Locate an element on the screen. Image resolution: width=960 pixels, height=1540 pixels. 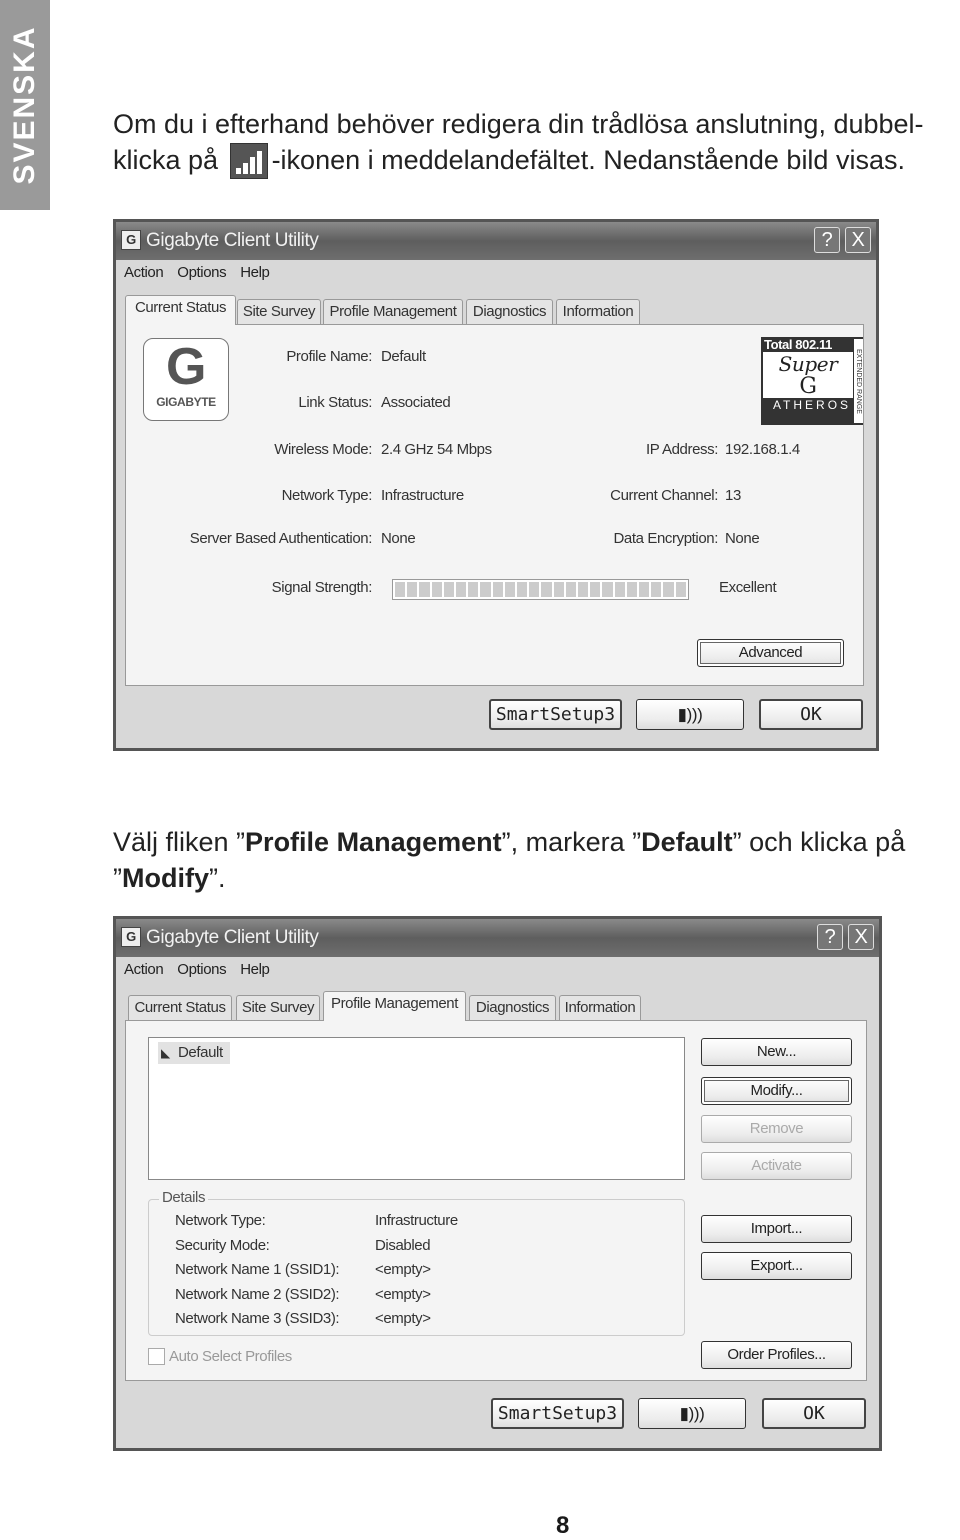
remove-button: Remove is located at coordinates (776, 1129).